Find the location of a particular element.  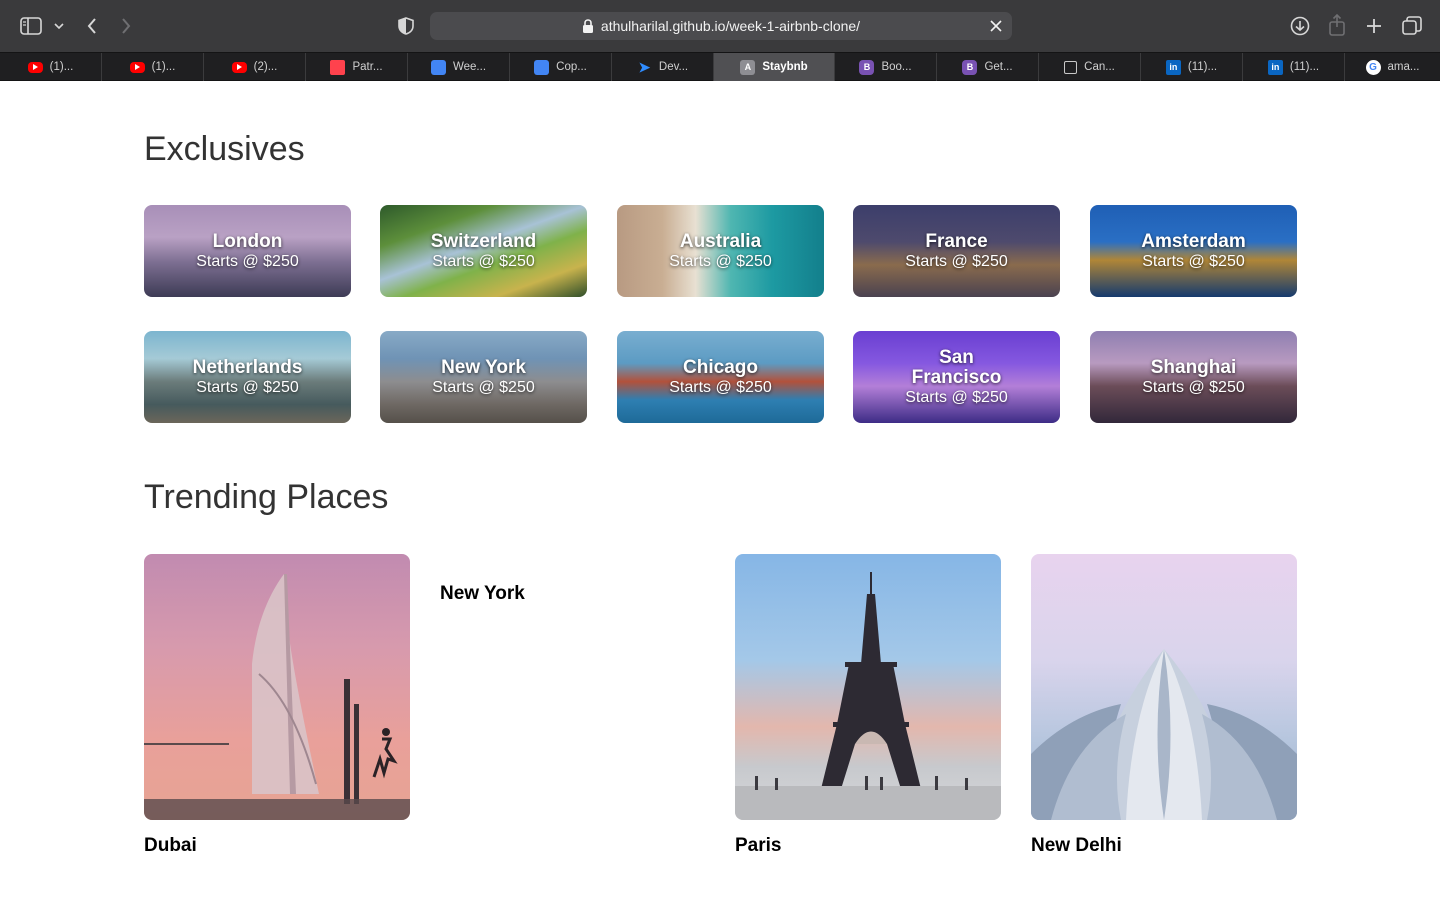

exclusive-card-amsterdam: Amsterdam Starts @ $250 is located at coordinates (1193, 251).